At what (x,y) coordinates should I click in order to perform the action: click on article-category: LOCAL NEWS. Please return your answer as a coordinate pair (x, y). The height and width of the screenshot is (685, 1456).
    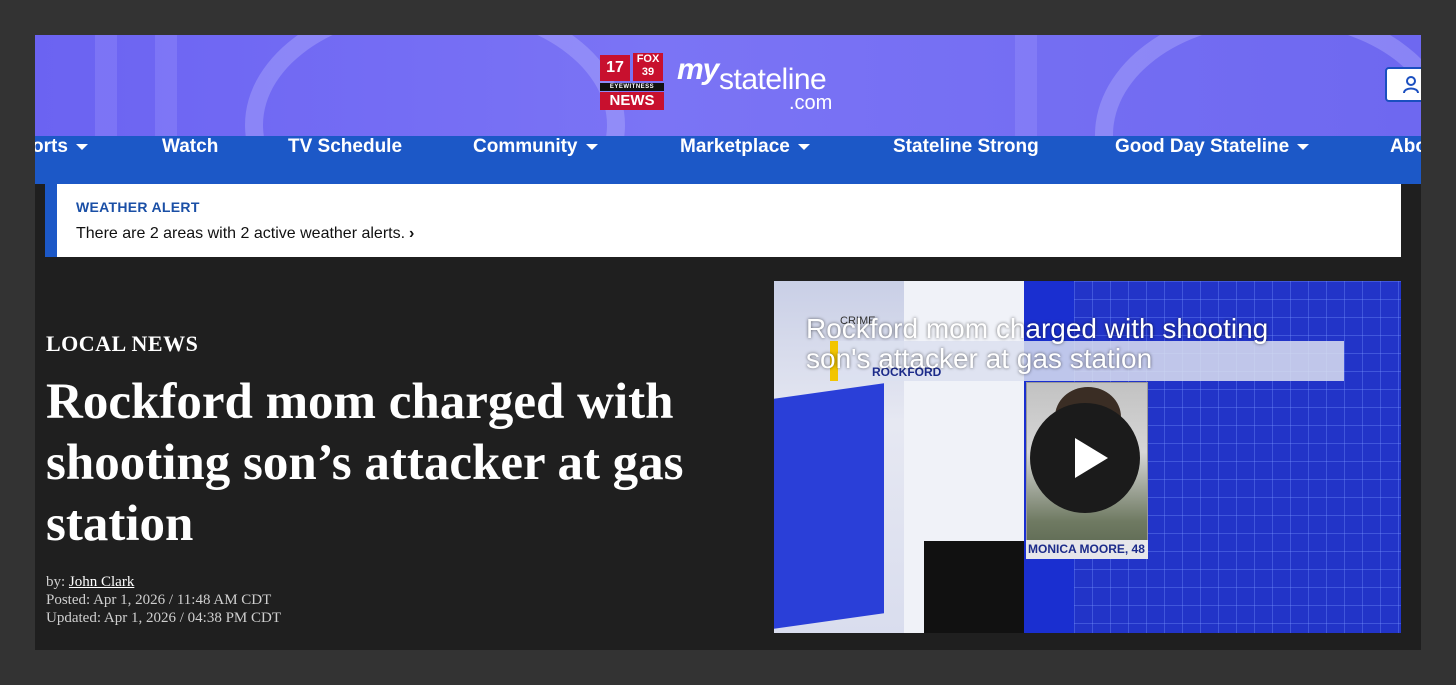
    Looking at the image, I should click on (122, 344).